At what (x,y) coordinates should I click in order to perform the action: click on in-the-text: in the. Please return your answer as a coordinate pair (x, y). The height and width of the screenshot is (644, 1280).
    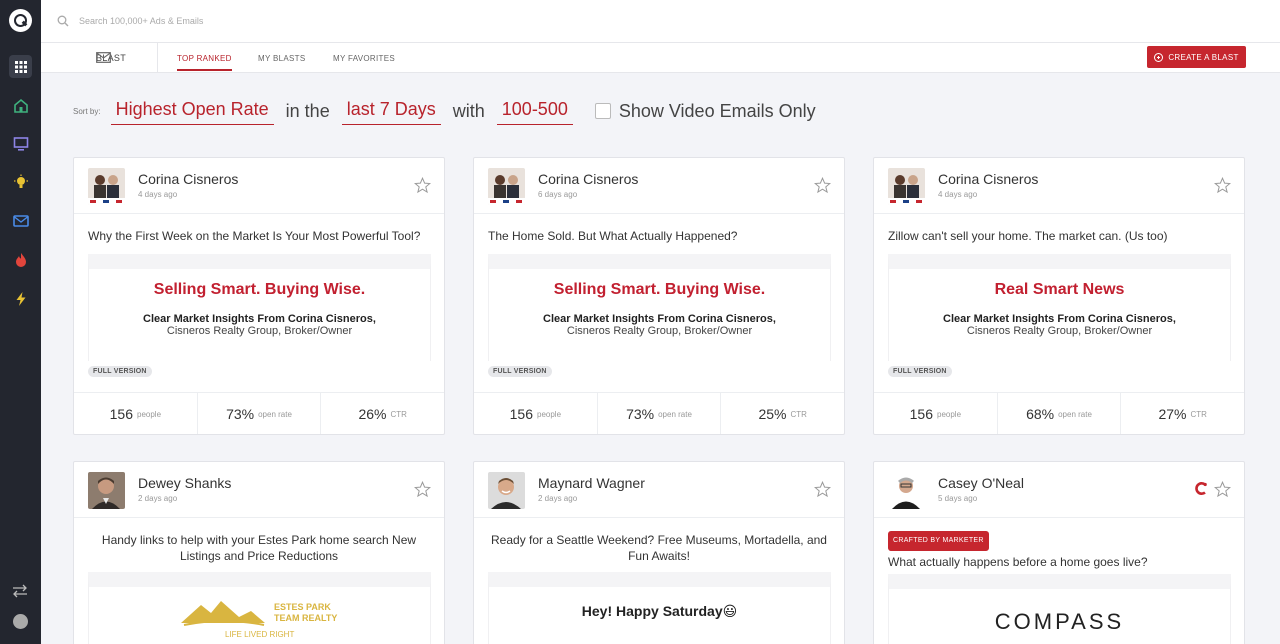
    Looking at the image, I should click on (307, 110).